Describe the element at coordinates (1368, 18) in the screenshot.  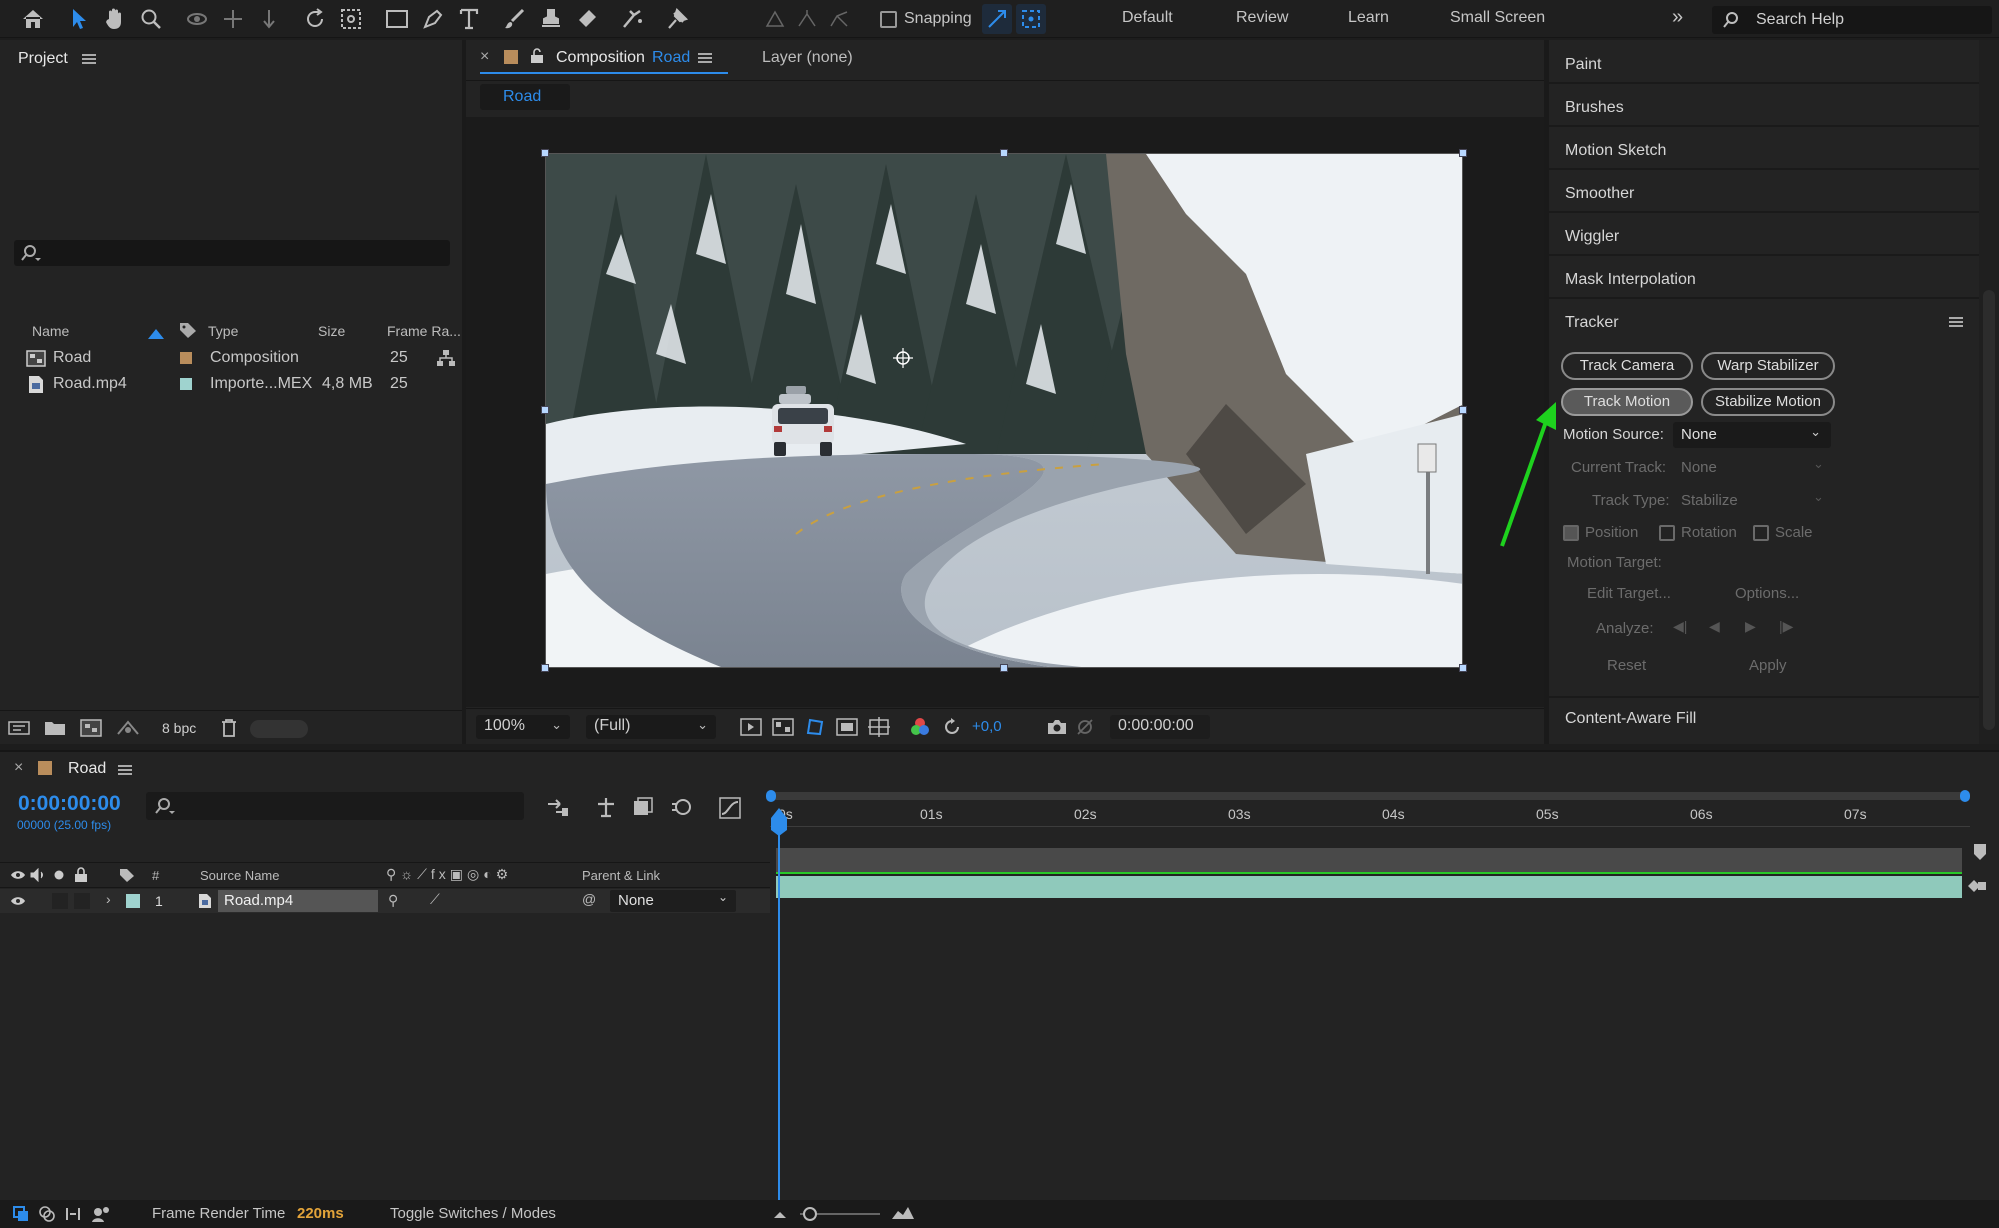
I see `workspace-learn: Learn` at that location.